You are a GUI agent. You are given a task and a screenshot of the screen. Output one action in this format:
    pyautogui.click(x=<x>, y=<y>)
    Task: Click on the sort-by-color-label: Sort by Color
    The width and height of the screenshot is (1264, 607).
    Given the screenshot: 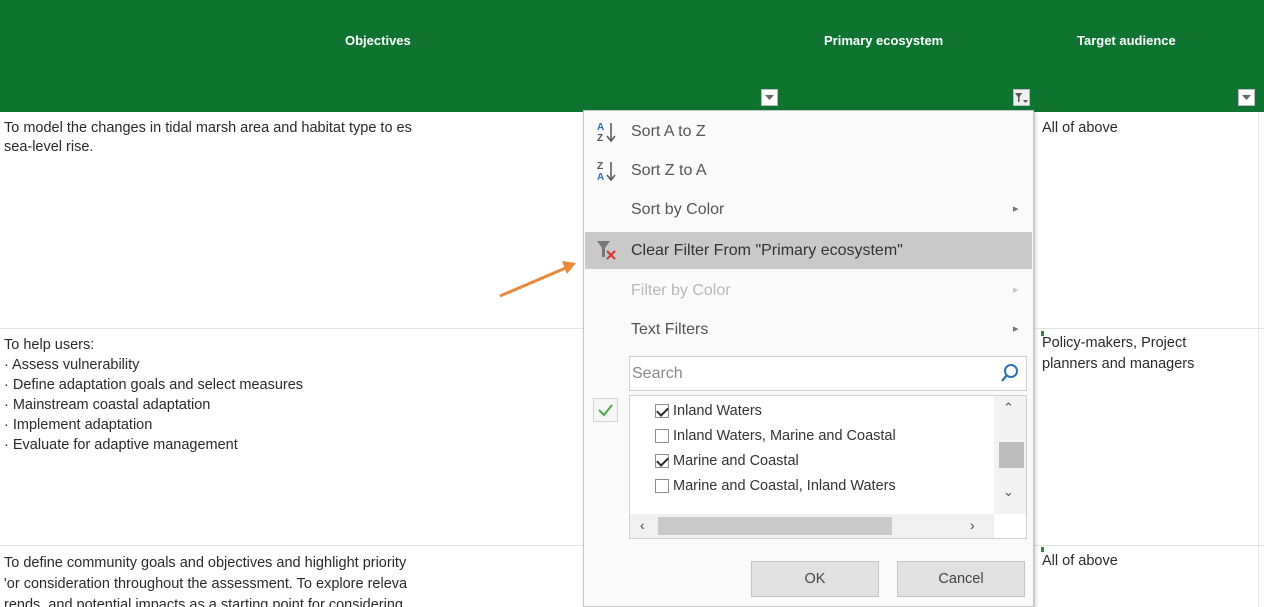 What is the action you would take?
    pyautogui.click(x=678, y=209)
    